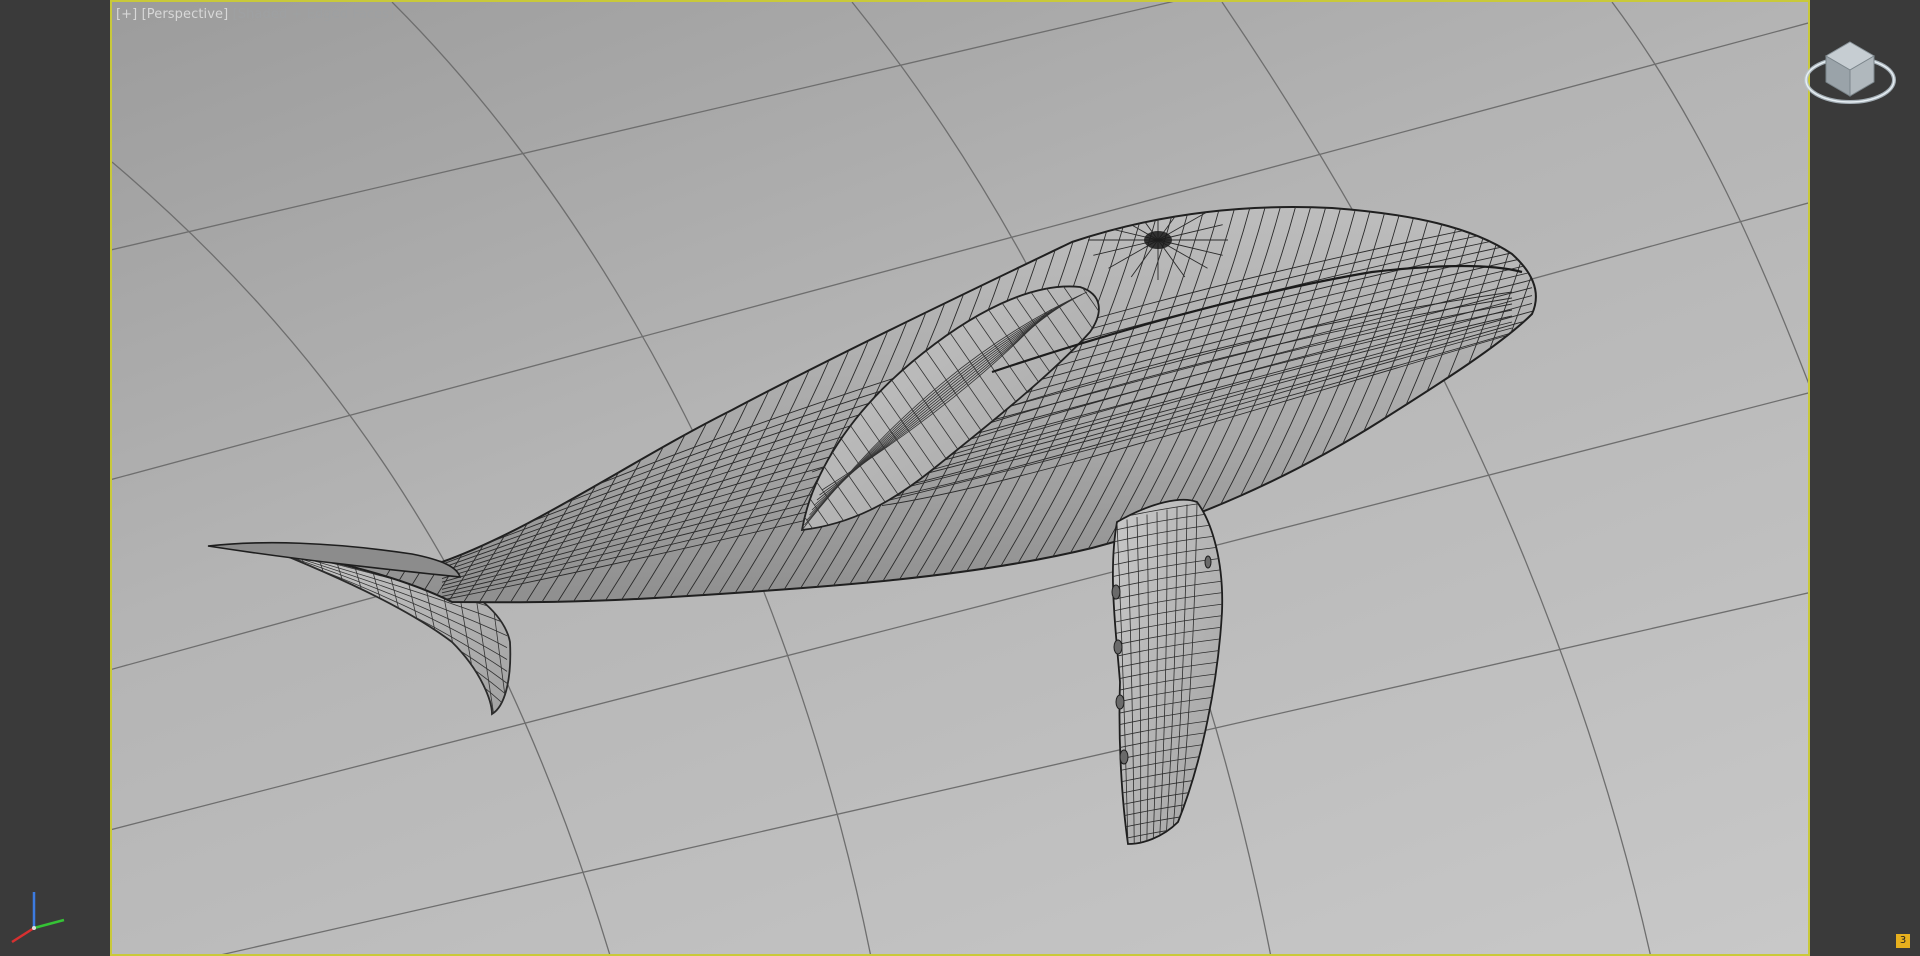  What do you see at coordinates (38, 918) in the screenshot?
I see `axis-tripod-icon` at bounding box center [38, 918].